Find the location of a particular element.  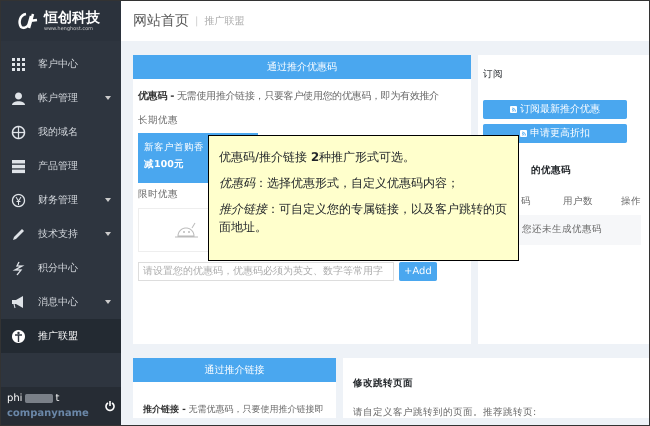

card-title: 修改跳转页面 is located at coordinates (383, 384).